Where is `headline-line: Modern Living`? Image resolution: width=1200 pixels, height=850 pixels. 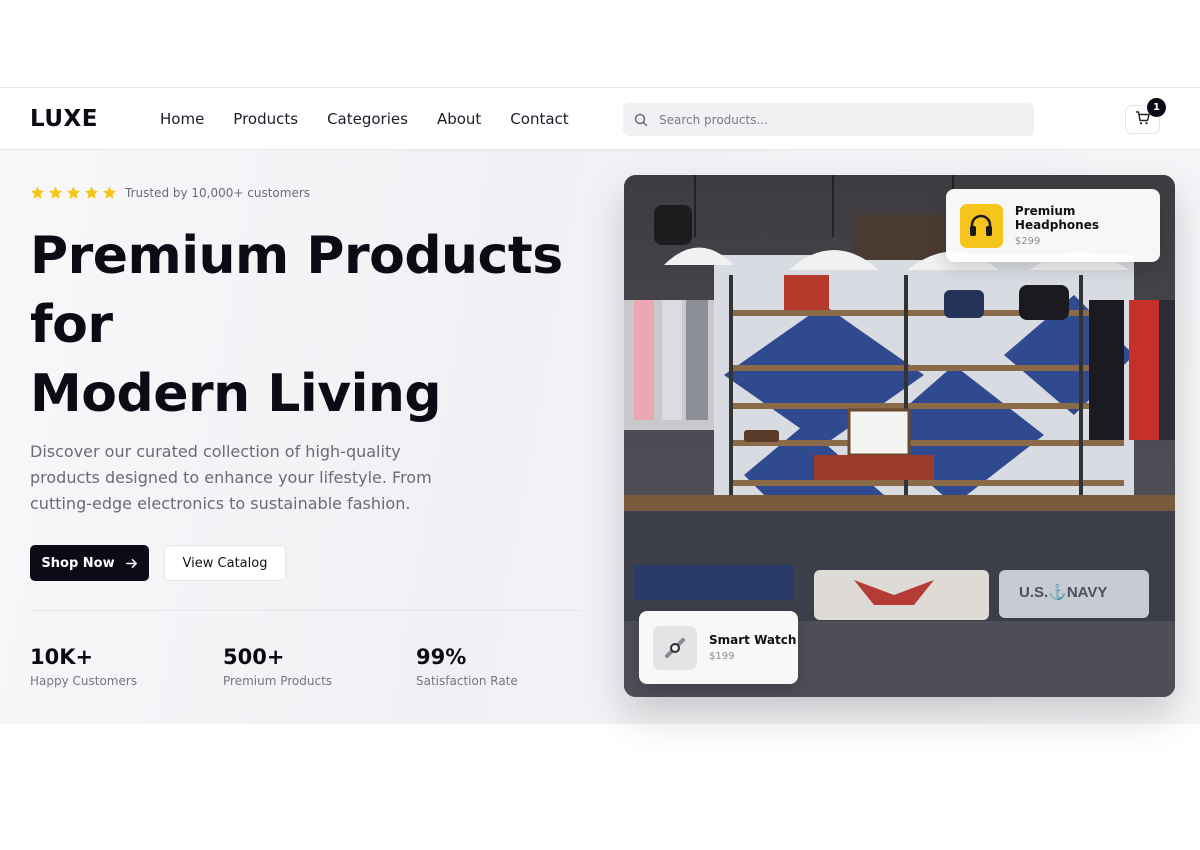 headline-line: Modern Living is located at coordinates (236, 394).